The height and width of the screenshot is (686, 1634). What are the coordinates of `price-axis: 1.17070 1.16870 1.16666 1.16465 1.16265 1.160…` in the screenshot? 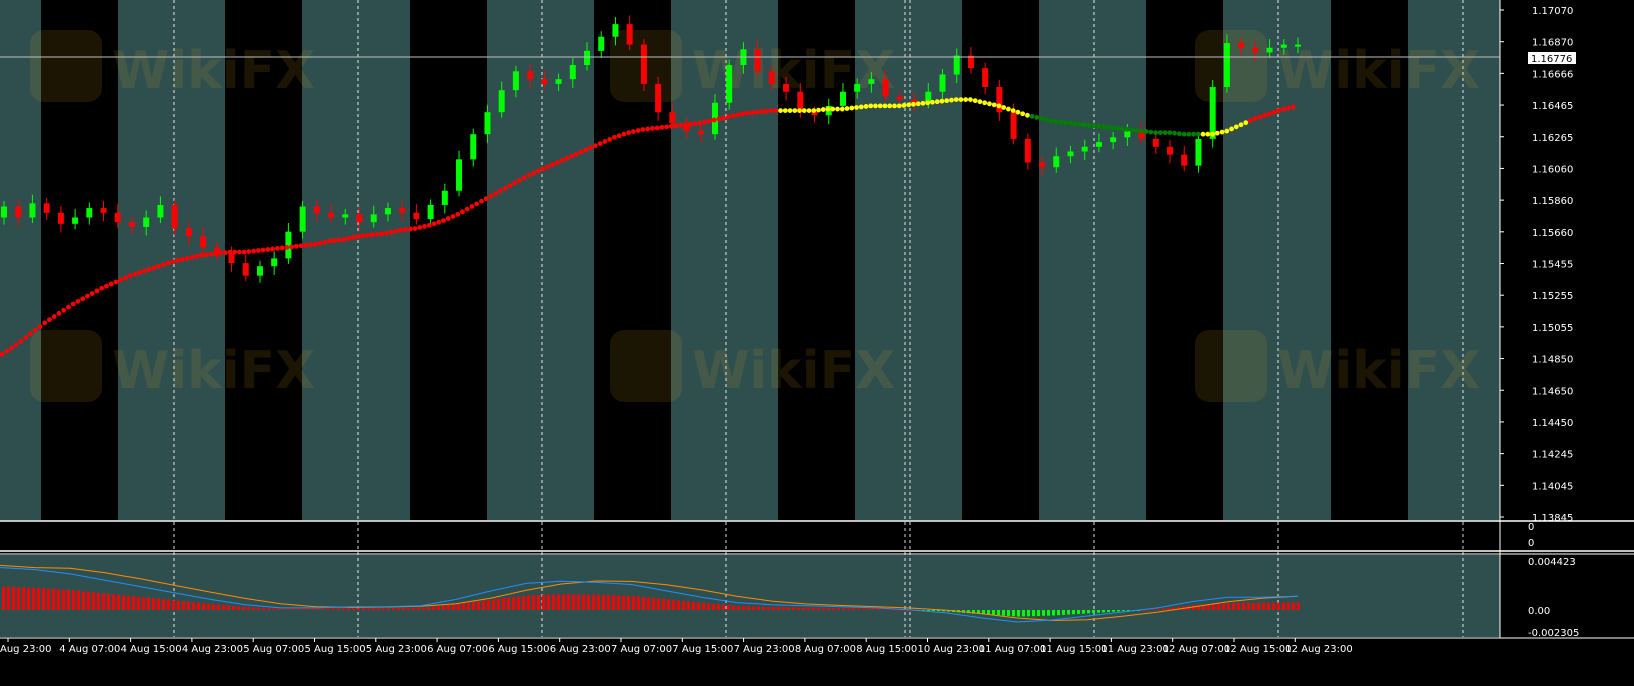 It's located at (1539, 322).